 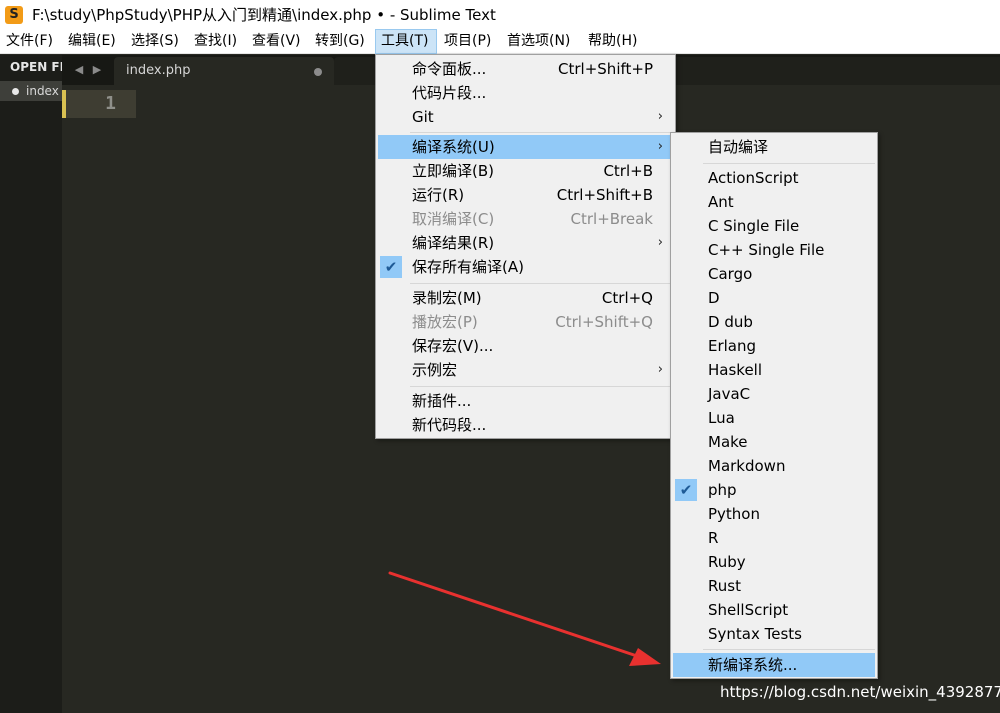 What do you see at coordinates (774, 418) in the screenshot?
I see `build-item-lua: Lua` at bounding box center [774, 418].